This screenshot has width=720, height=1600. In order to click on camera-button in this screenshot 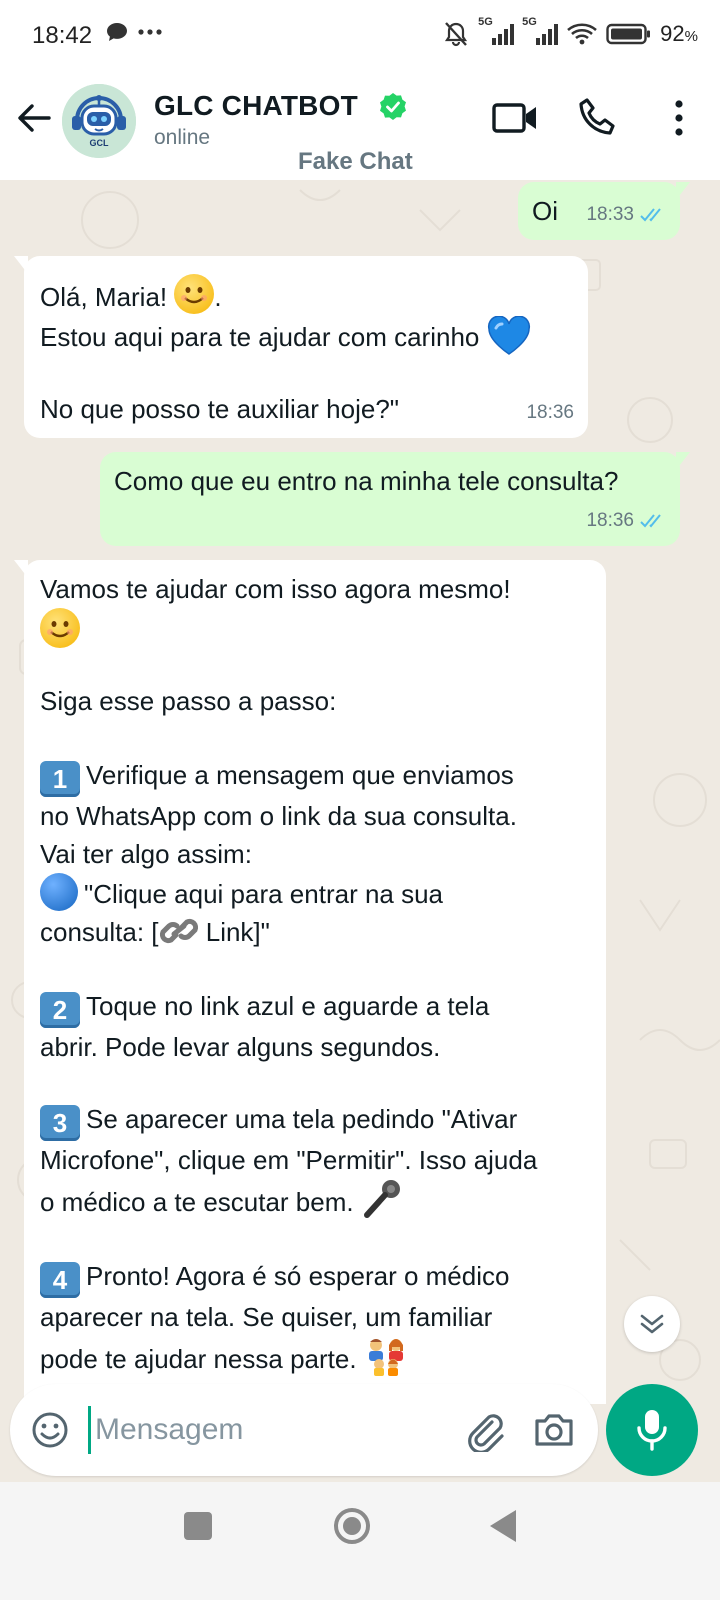, I will do `click(554, 1430)`.